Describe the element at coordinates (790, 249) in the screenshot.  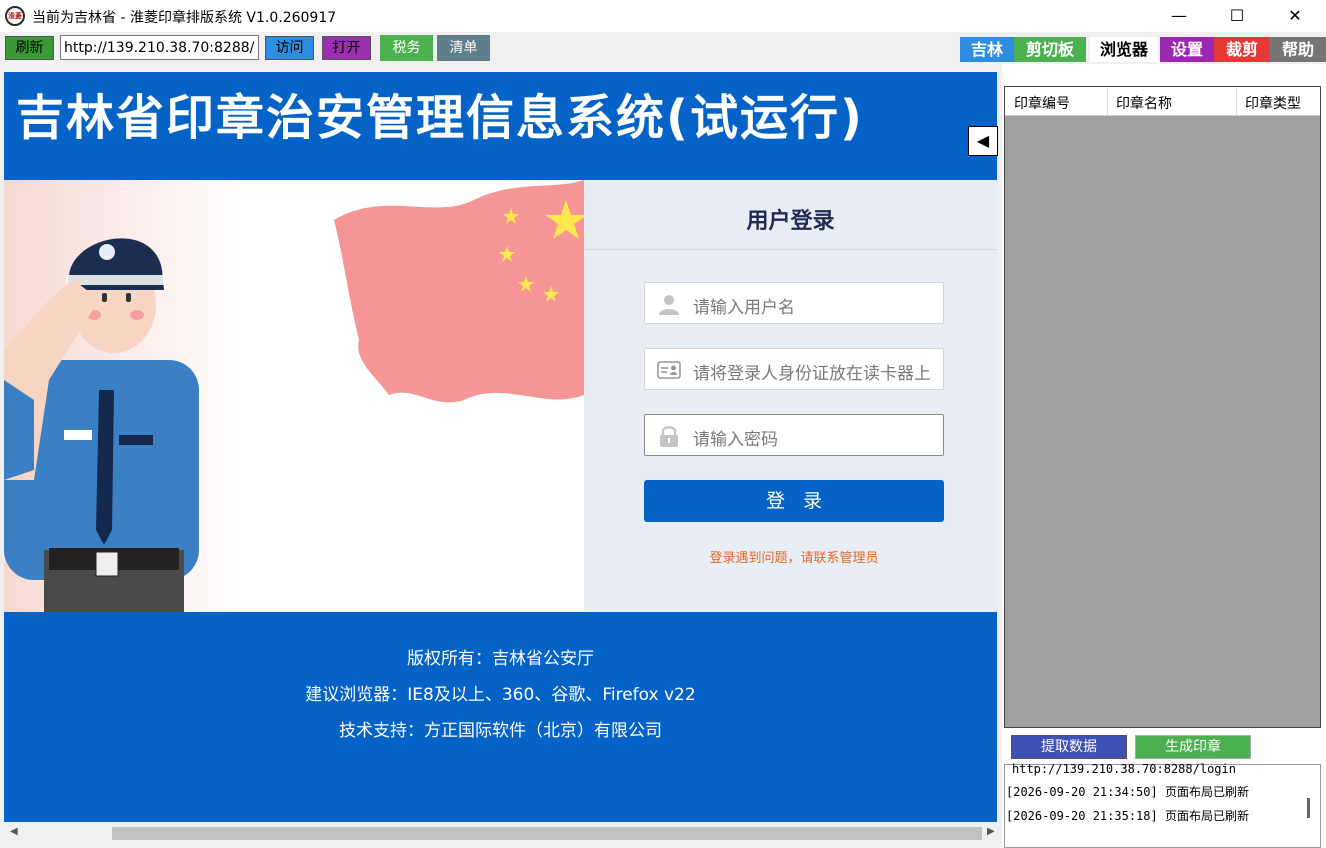
I see `divider` at that location.